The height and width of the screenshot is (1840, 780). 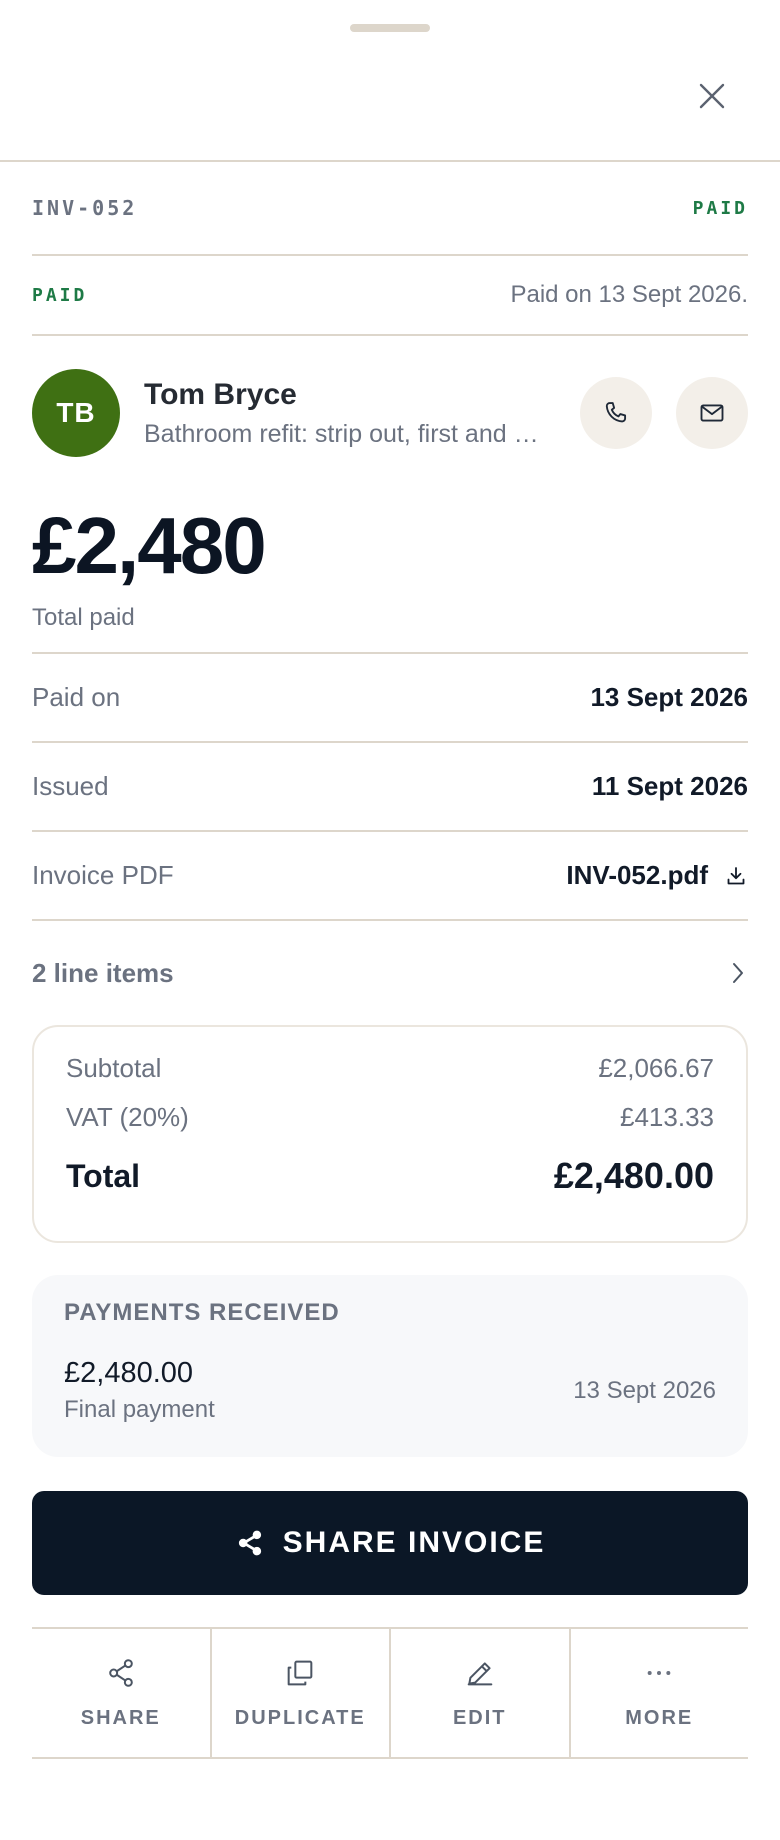 What do you see at coordinates (76, 697) in the screenshot?
I see `paid-on-label: Paid on` at bounding box center [76, 697].